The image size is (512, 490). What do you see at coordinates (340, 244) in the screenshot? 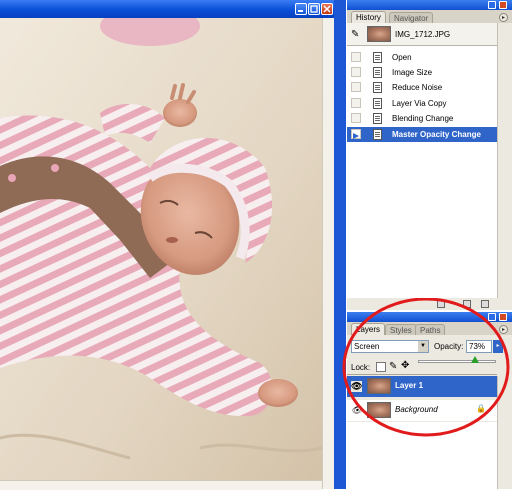
I see `workspace-divider` at bounding box center [340, 244].